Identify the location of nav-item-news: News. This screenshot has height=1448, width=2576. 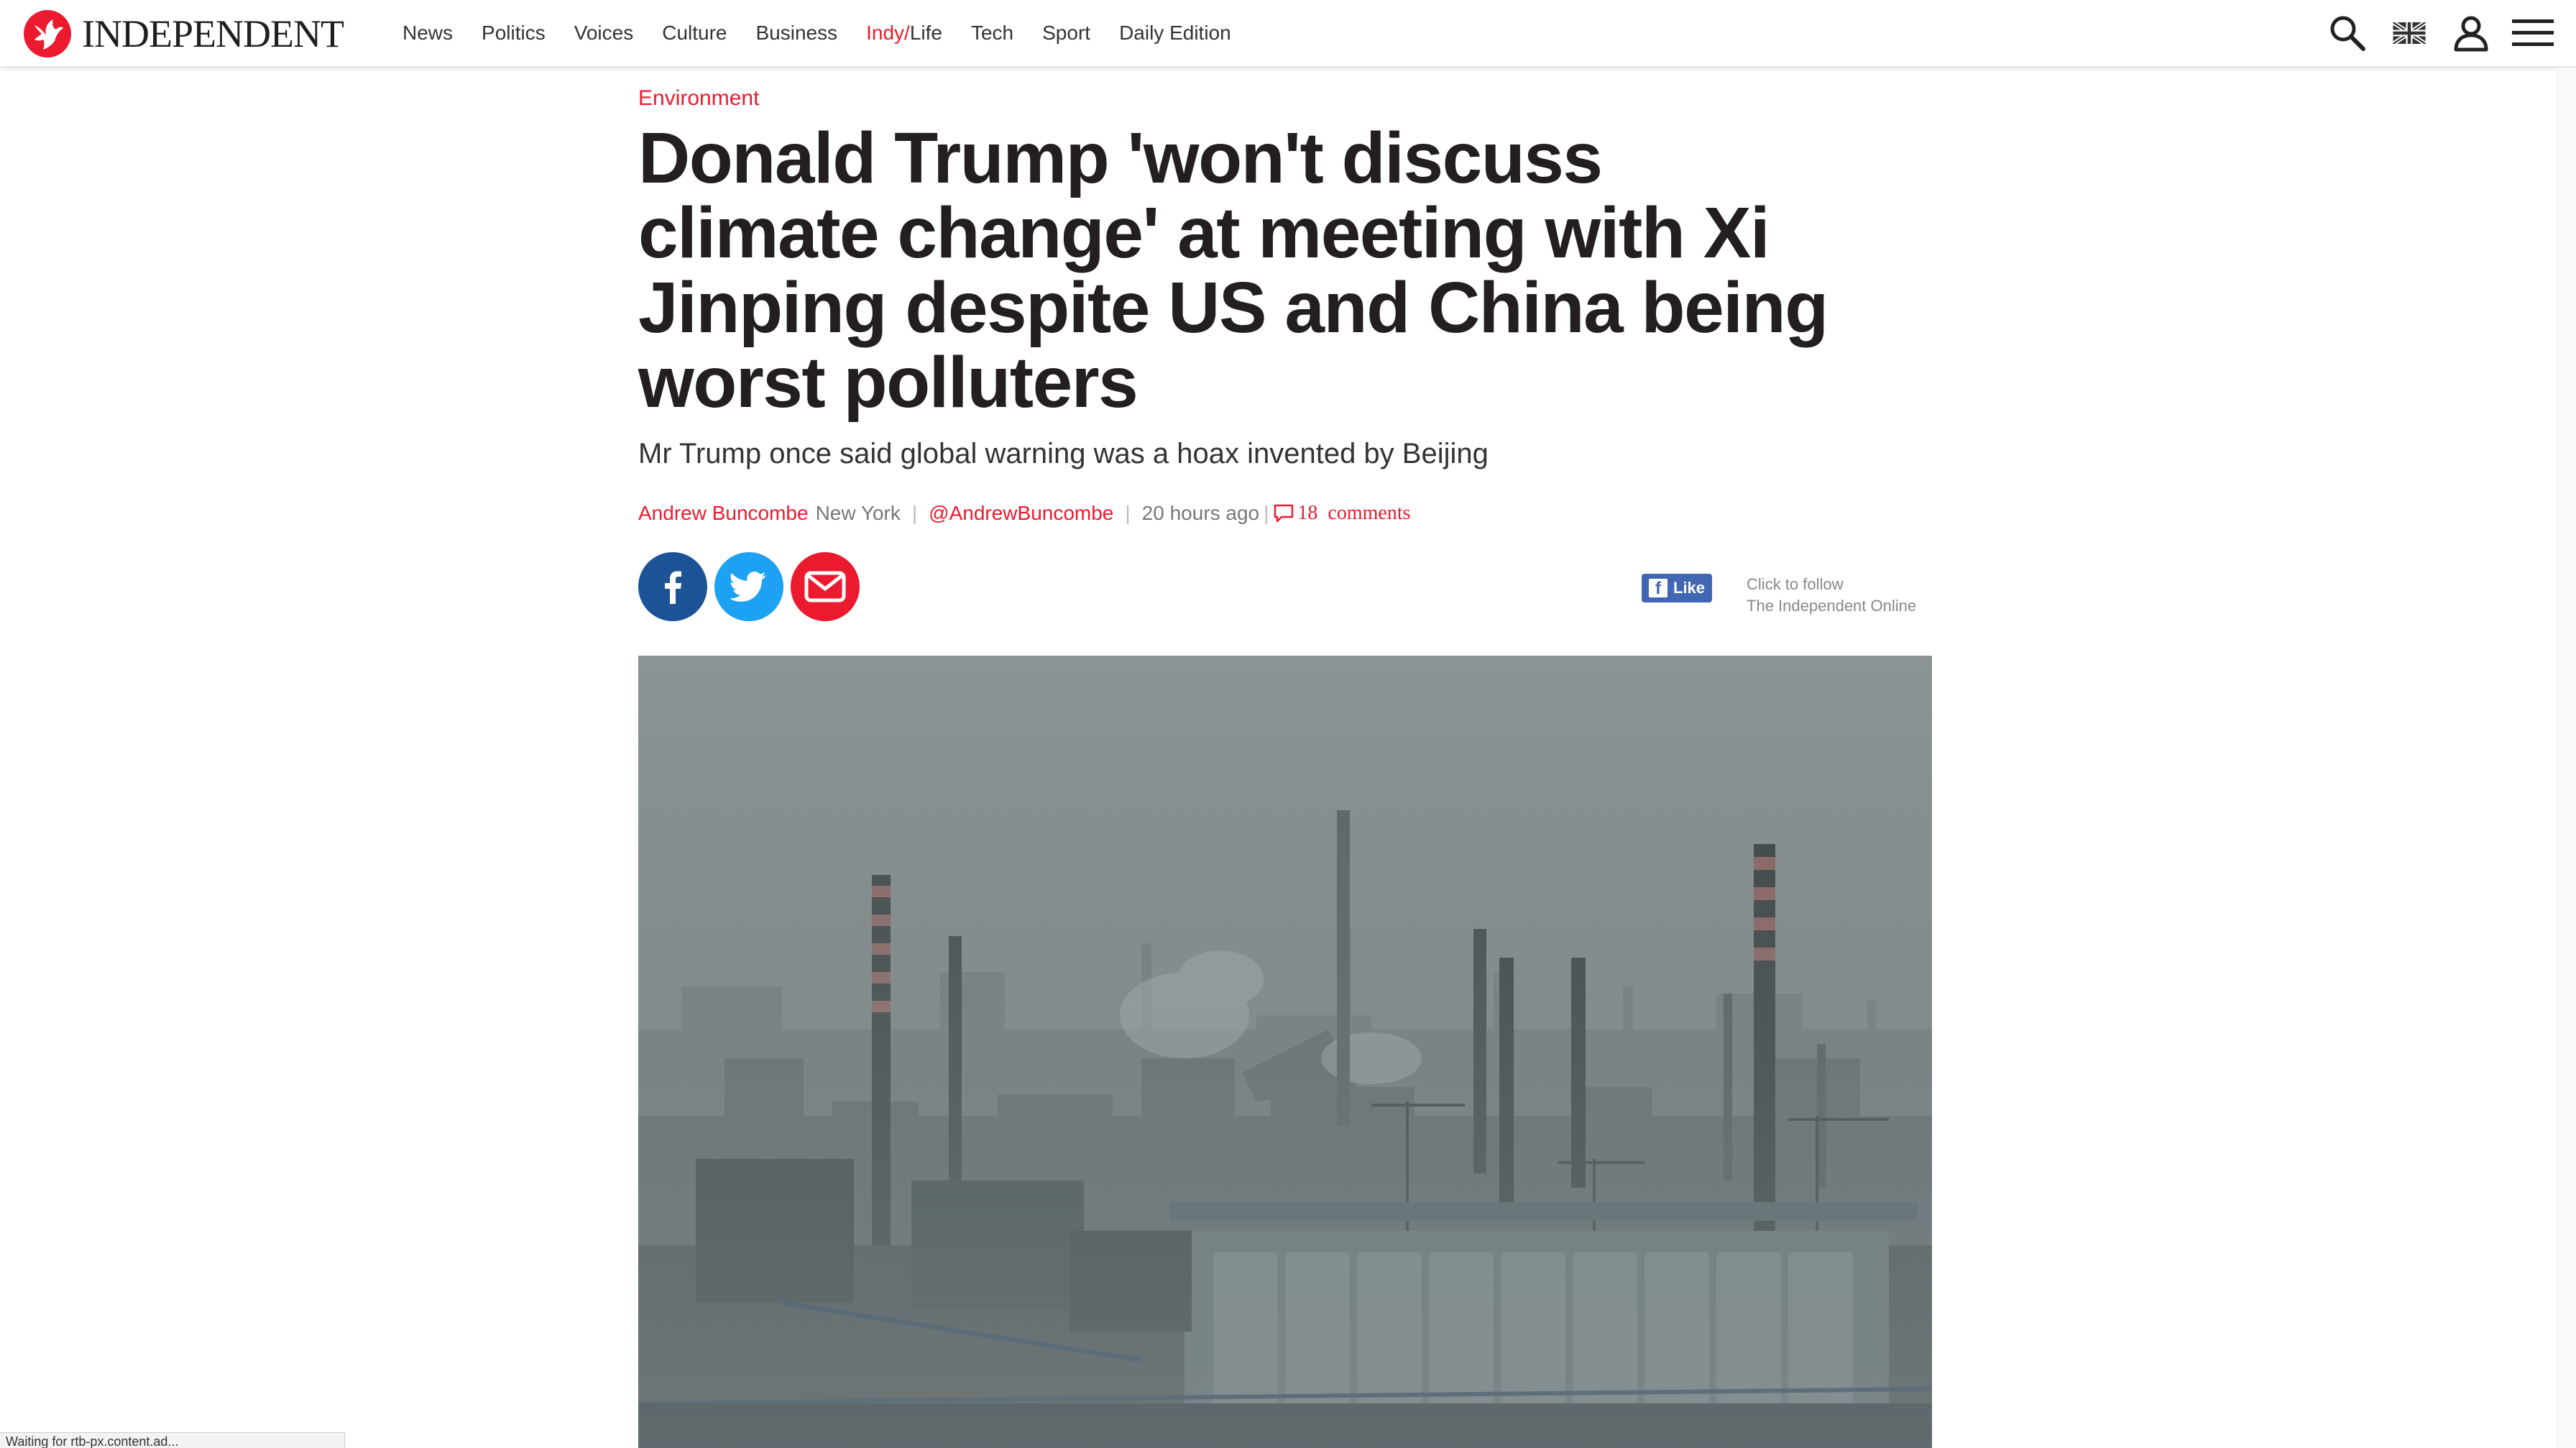
(427, 33).